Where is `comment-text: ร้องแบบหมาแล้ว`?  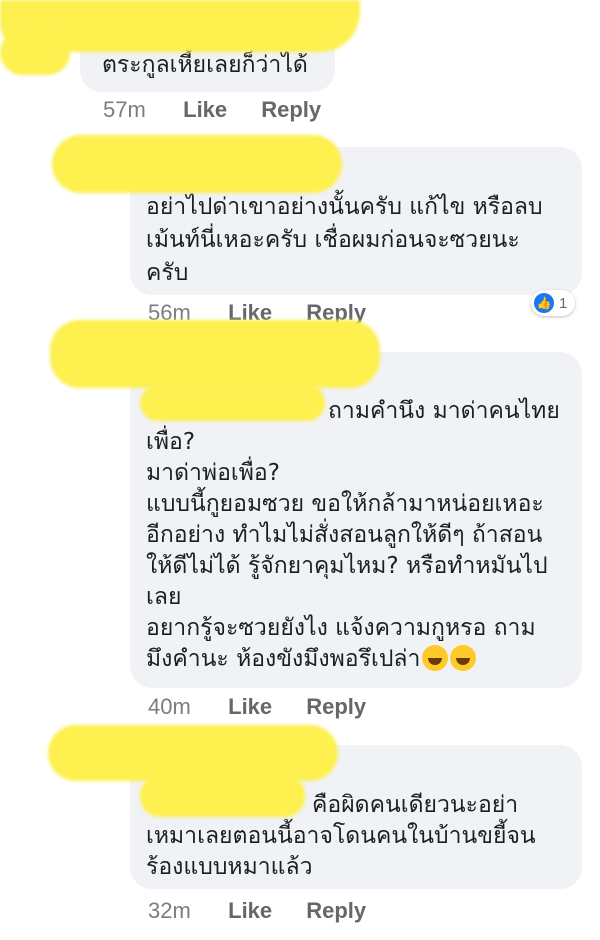 comment-text: ร้องแบบหมาแล้ว is located at coordinates (229, 867).